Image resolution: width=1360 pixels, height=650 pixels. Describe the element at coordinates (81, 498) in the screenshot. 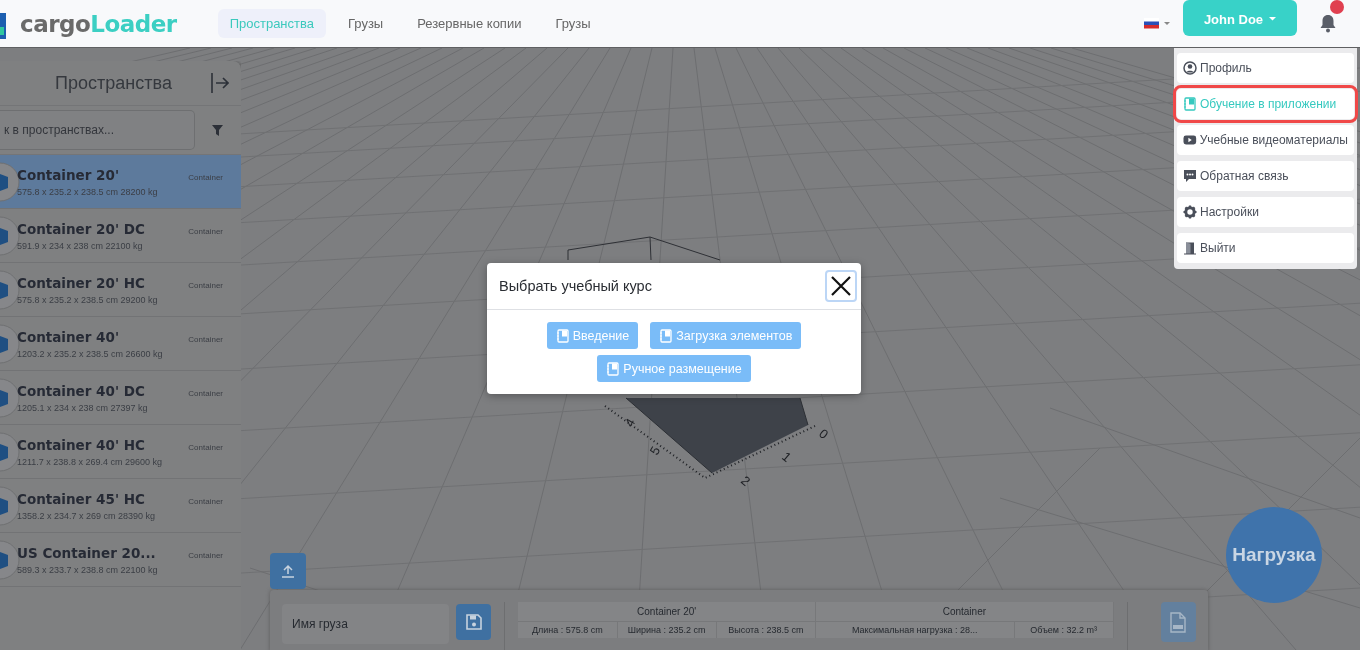

I see `space-name: Container 45' HC` at that location.